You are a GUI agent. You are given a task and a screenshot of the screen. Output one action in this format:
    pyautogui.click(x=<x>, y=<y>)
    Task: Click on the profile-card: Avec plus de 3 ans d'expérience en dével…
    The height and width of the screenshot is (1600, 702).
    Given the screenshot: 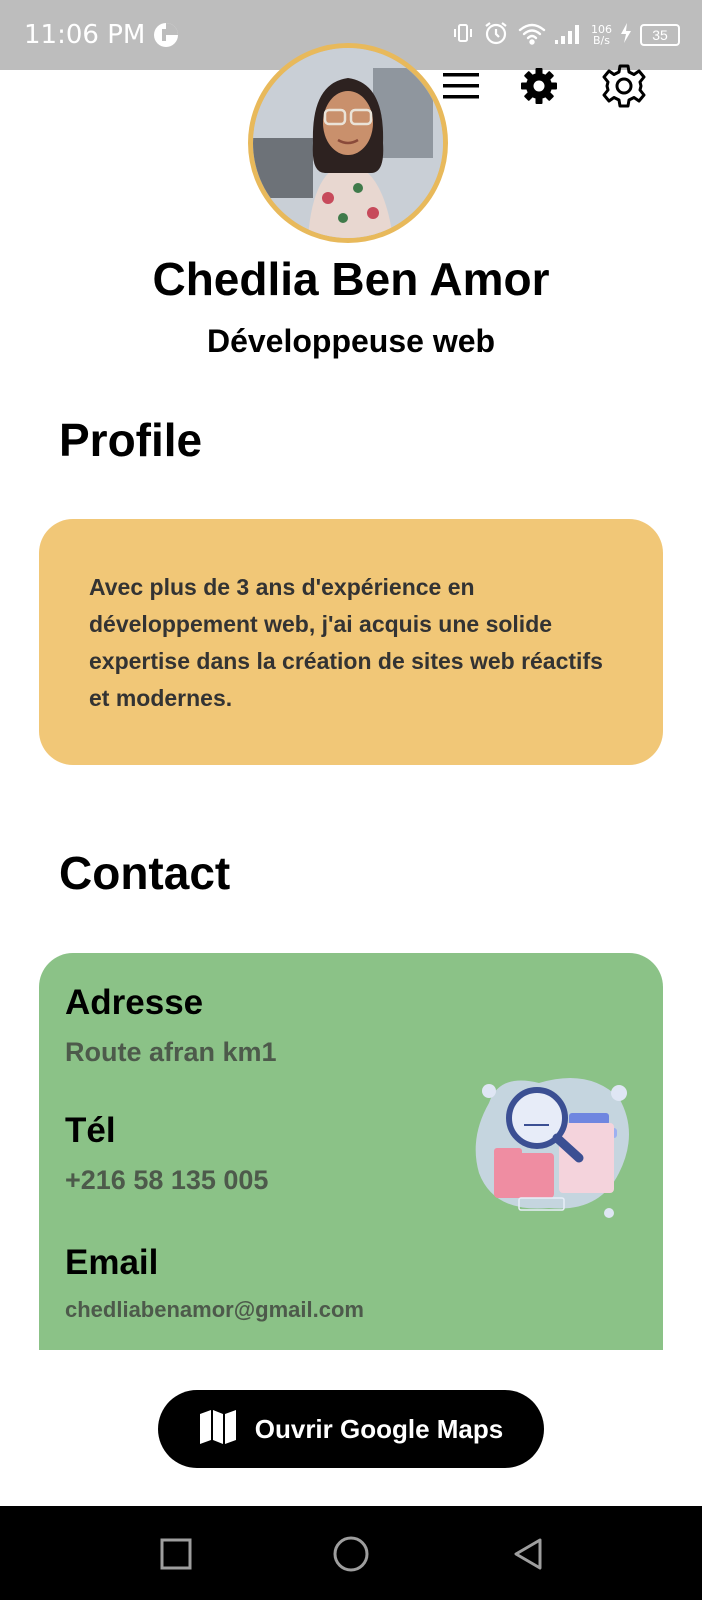 What is the action you would take?
    pyautogui.click(x=351, y=642)
    